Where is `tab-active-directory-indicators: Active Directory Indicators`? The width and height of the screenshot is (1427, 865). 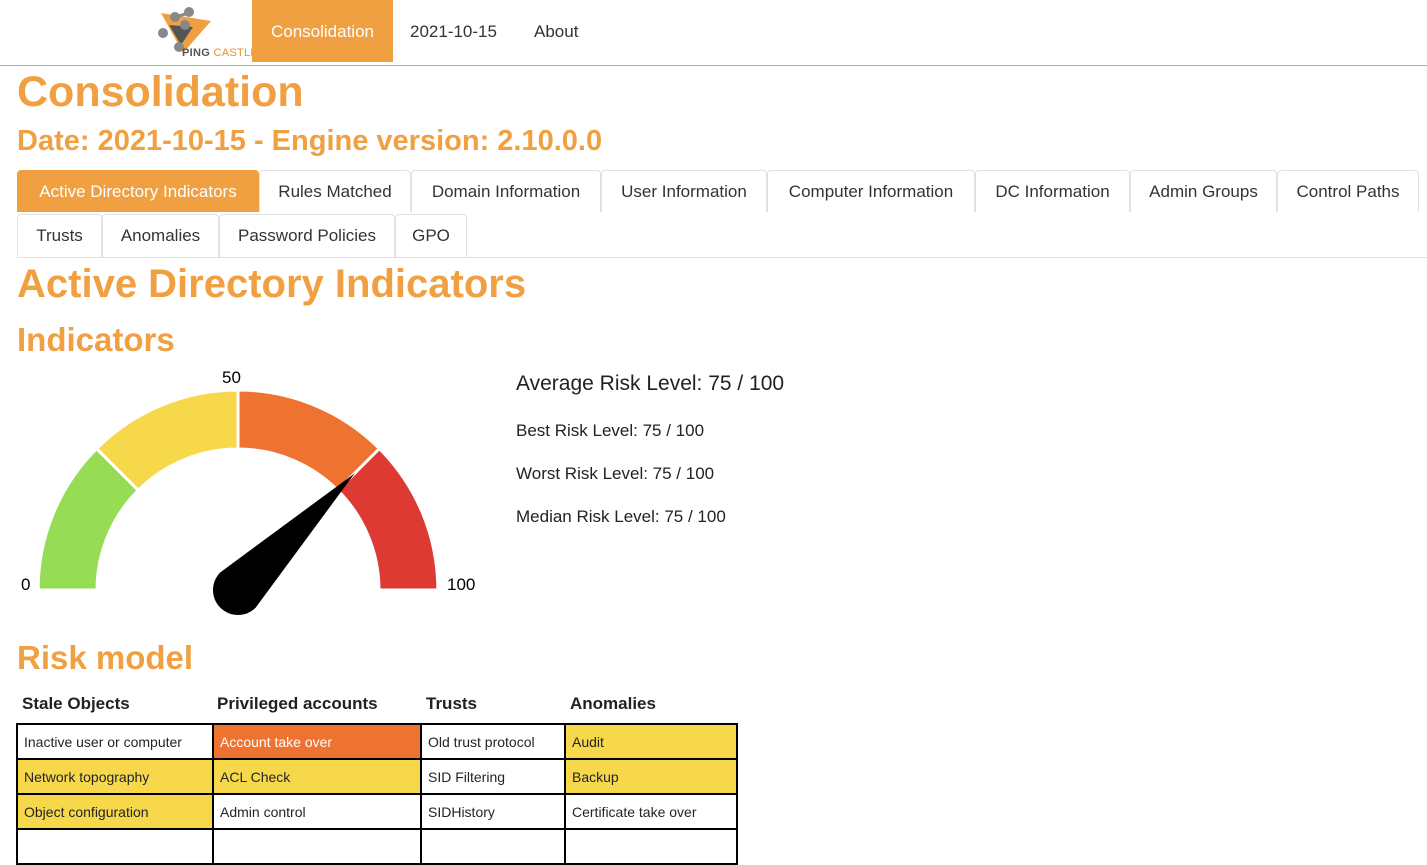
tab-active-directory-indicators: Active Directory Indicators is located at coordinates (138, 191).